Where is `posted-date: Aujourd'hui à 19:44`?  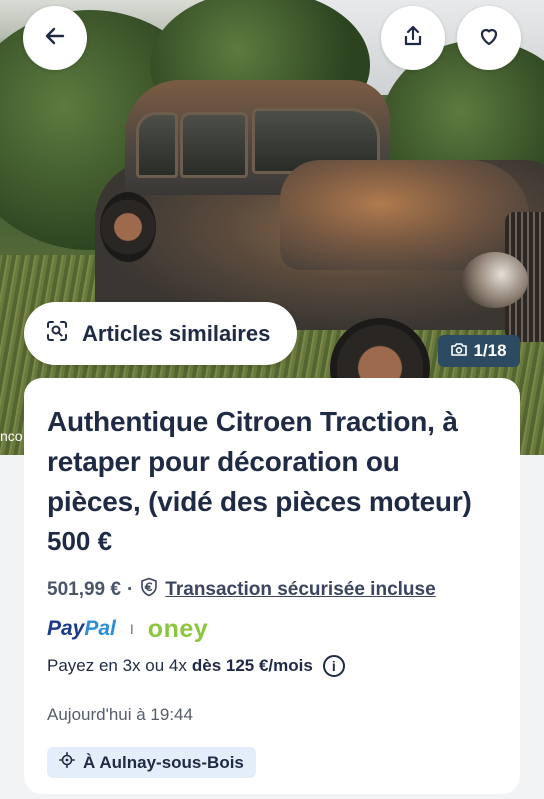 posted-date: Aujourd'hui à 19:44 is located at coordinates (120, 714).